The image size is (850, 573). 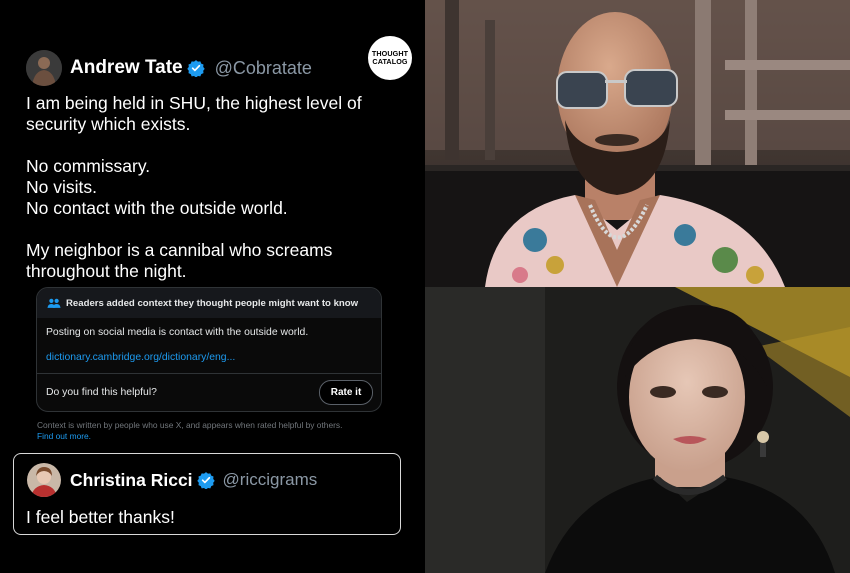 I want to click on author-handle: @Cobratate, so click(x=263, y=68).